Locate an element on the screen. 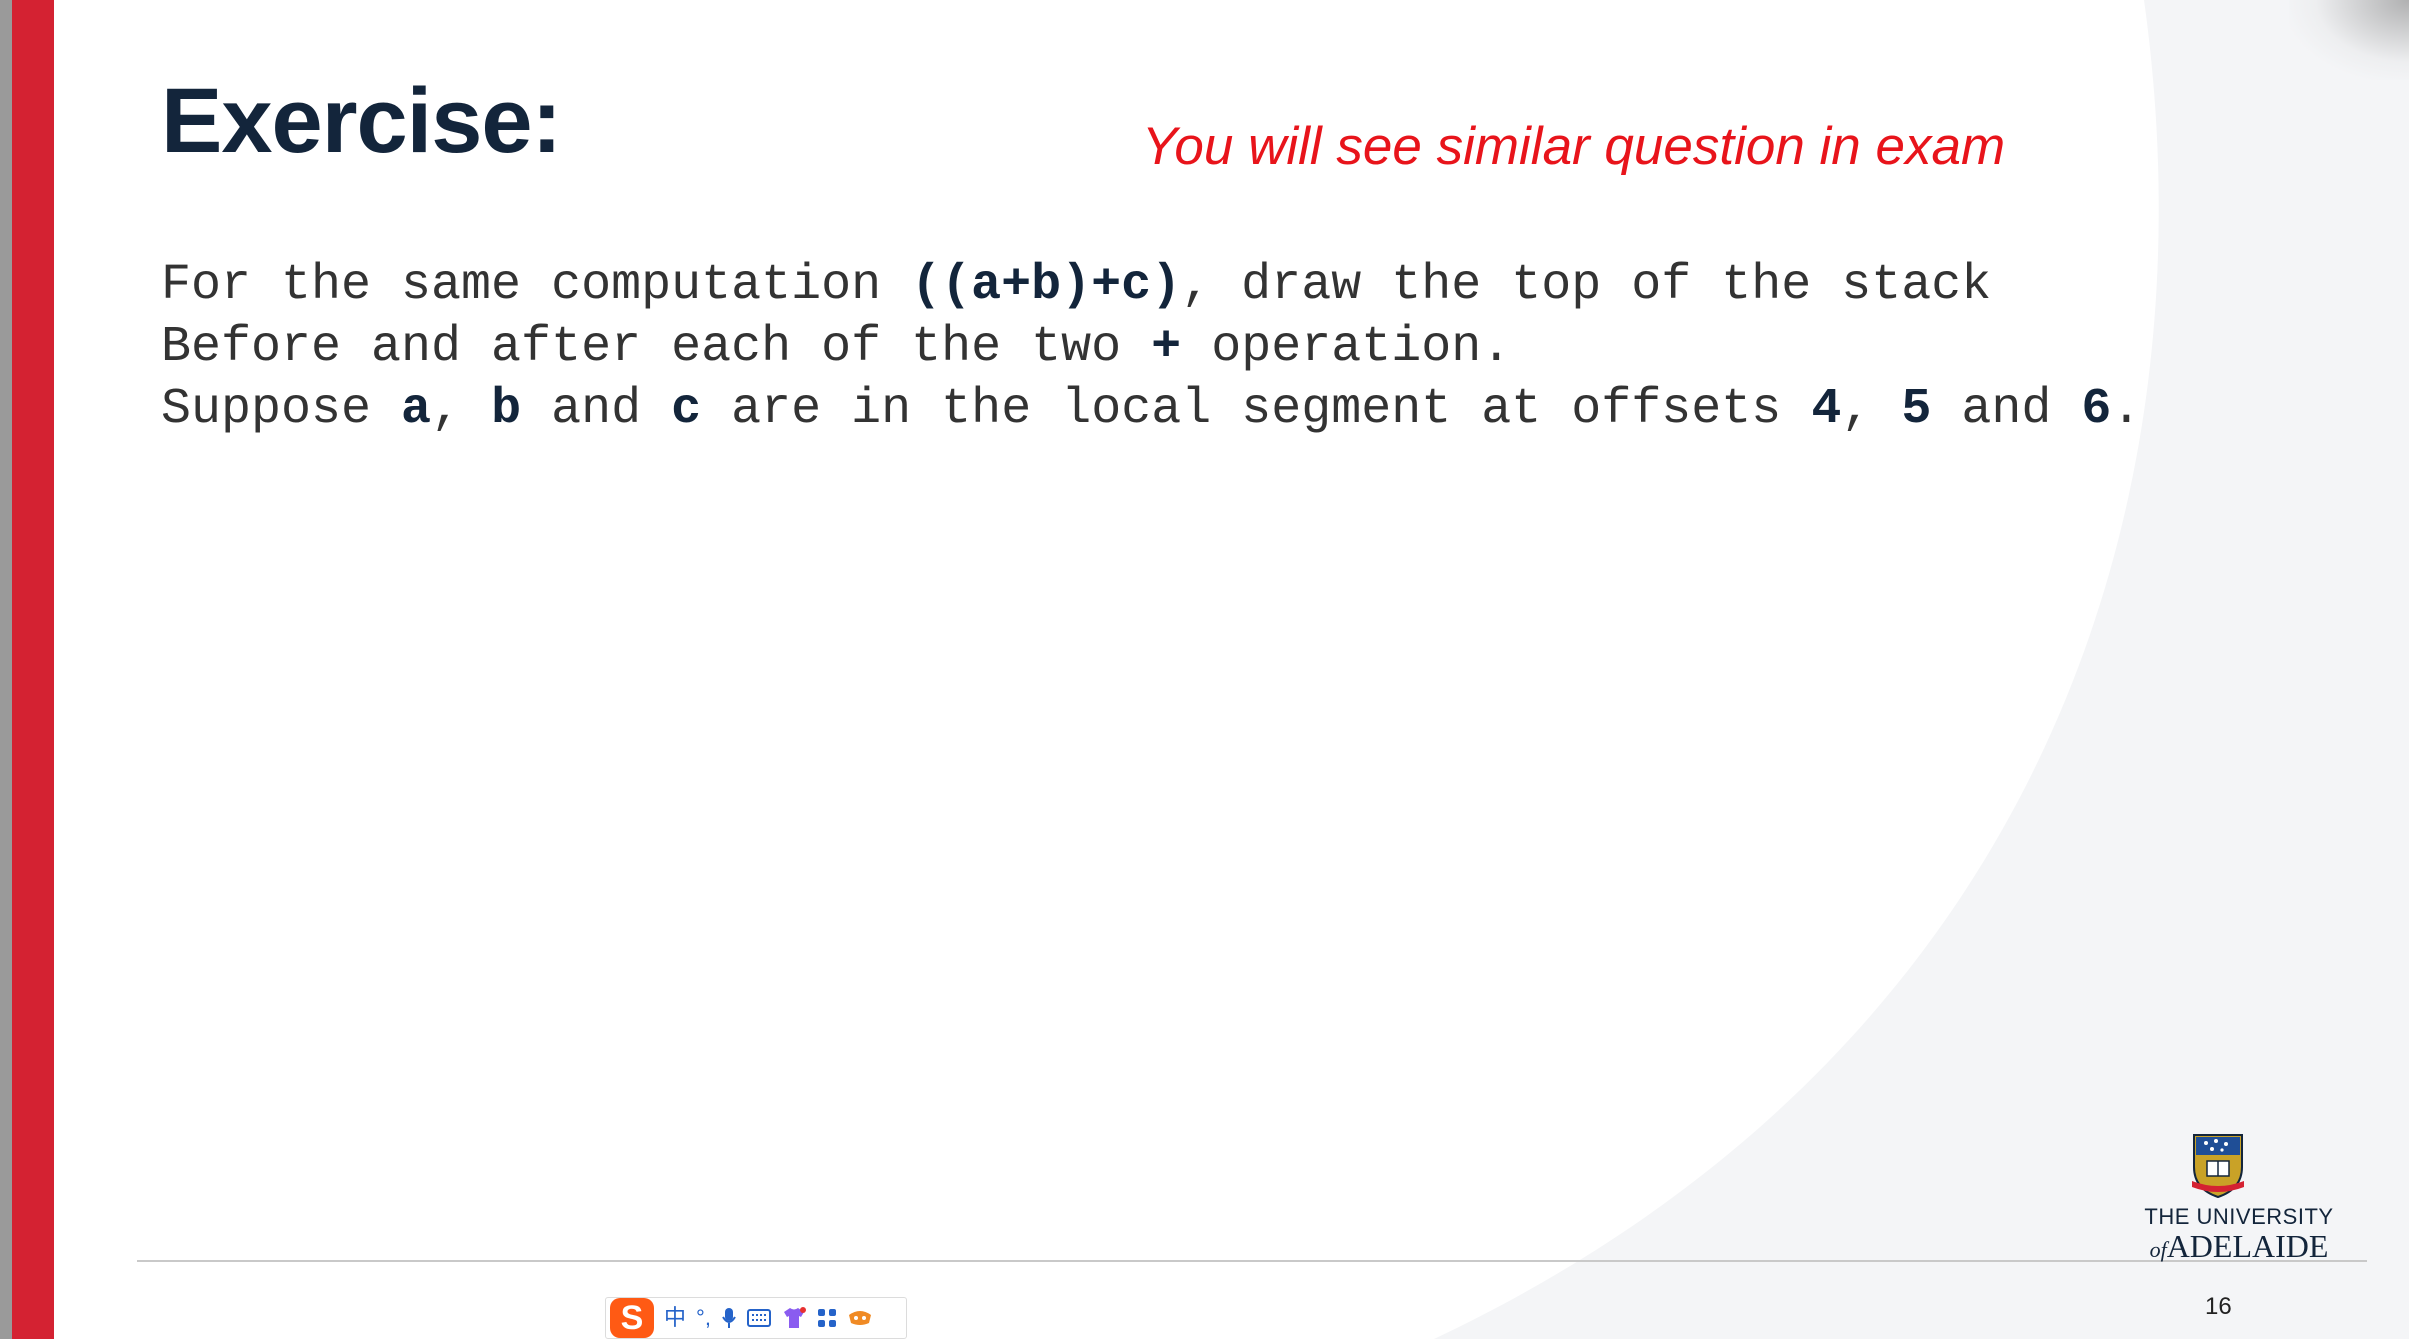 The image size is (2409, 1339). exam-note: You will see similar question in exam is located at coordinates (1574, 146).